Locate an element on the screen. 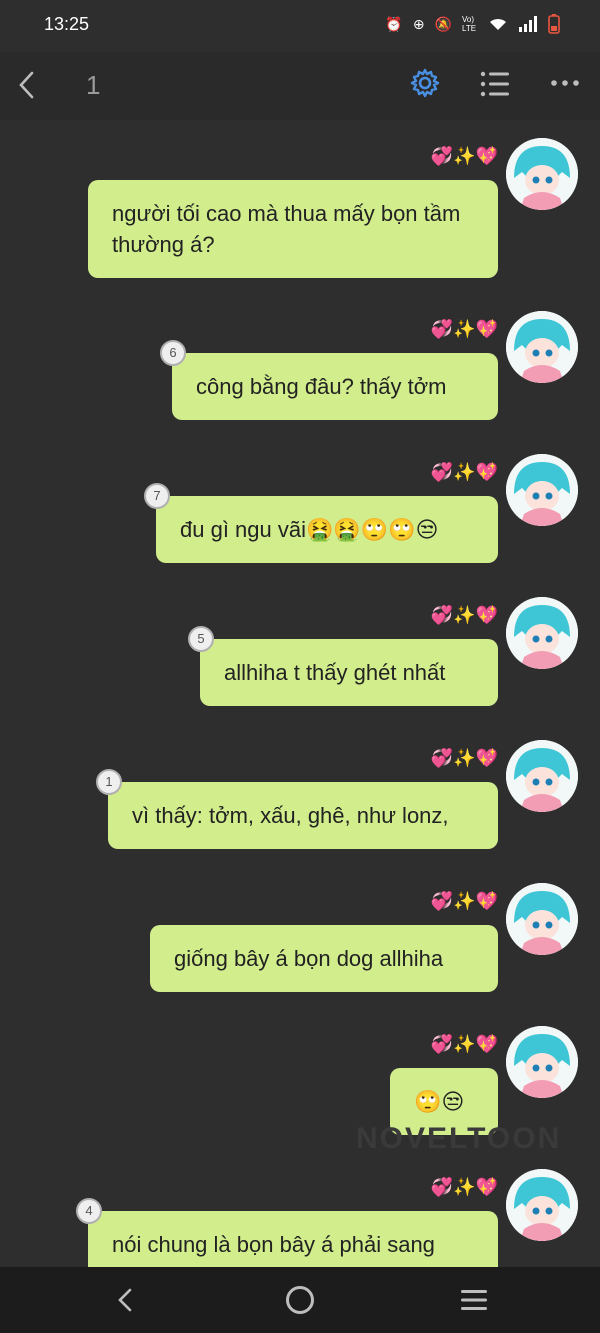 Image resolution: width=600 pixels, height=1333 pixels. status-time: 13:25 is located at coordinates (67, 24).